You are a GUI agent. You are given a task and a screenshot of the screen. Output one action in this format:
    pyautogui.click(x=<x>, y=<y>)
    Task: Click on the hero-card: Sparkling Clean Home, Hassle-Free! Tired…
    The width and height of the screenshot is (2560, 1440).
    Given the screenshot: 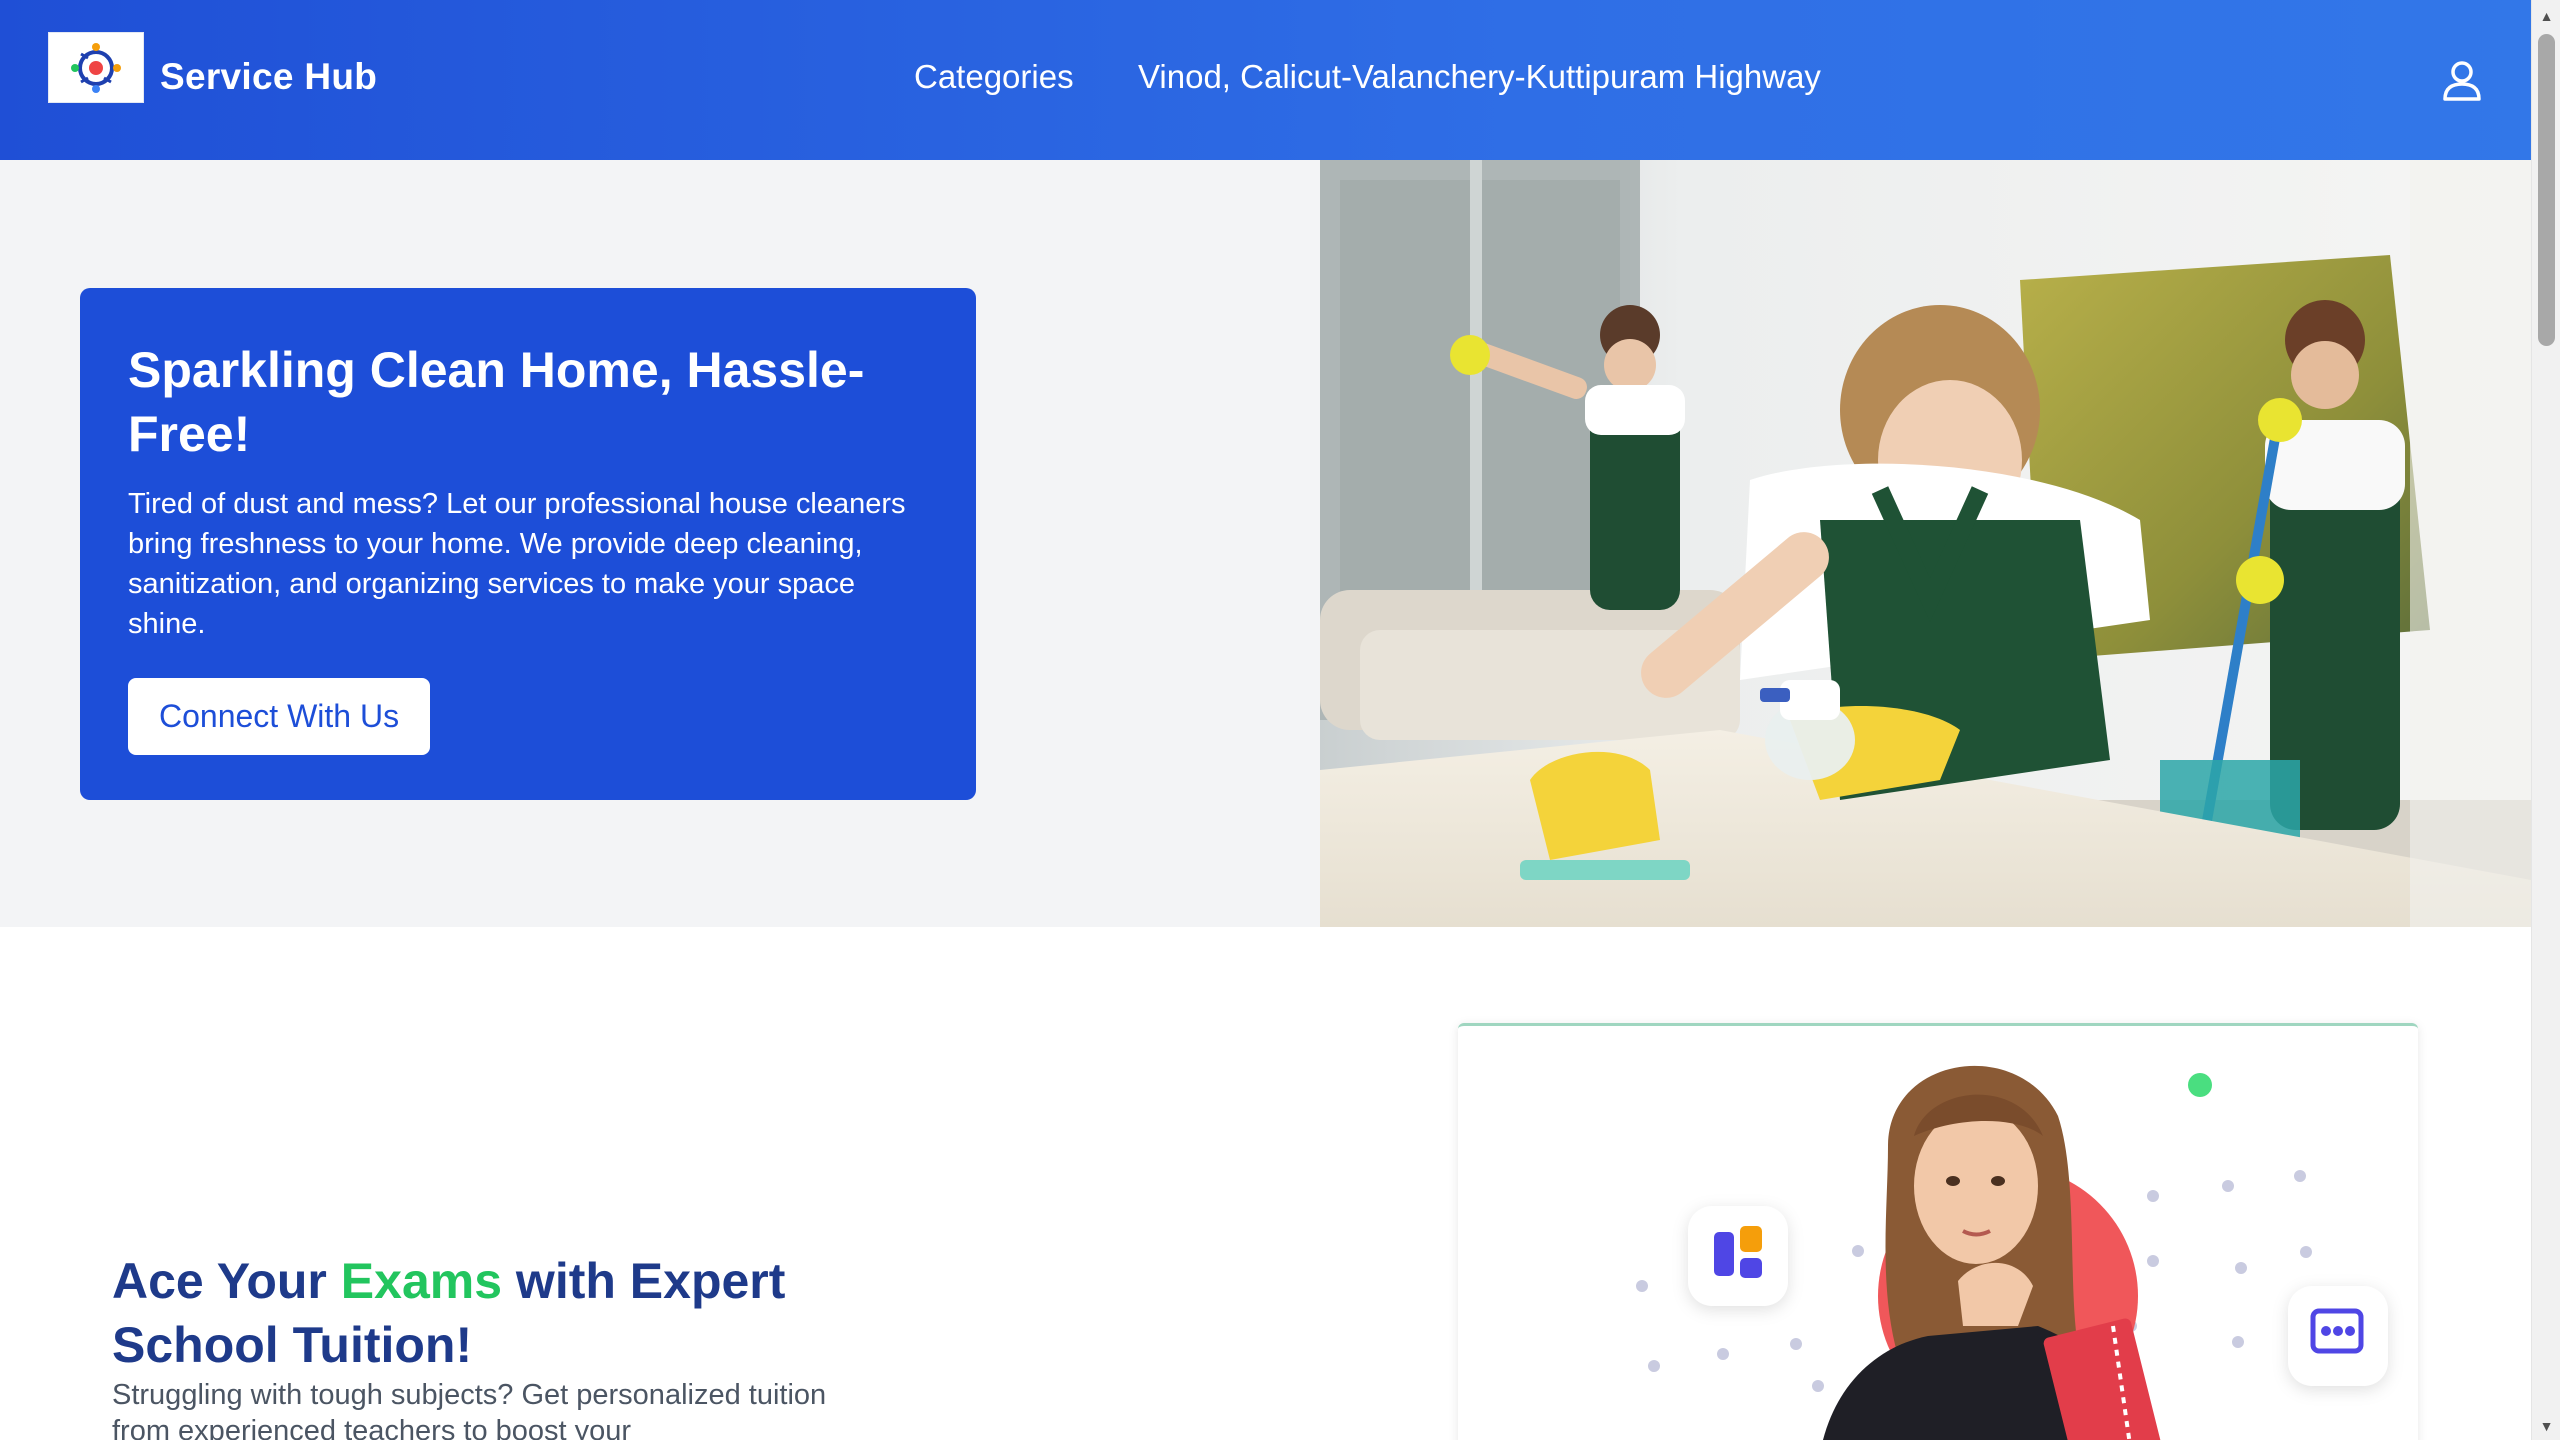 What is the action you would take?
    pyautogui.click(x=528, y=544)
    